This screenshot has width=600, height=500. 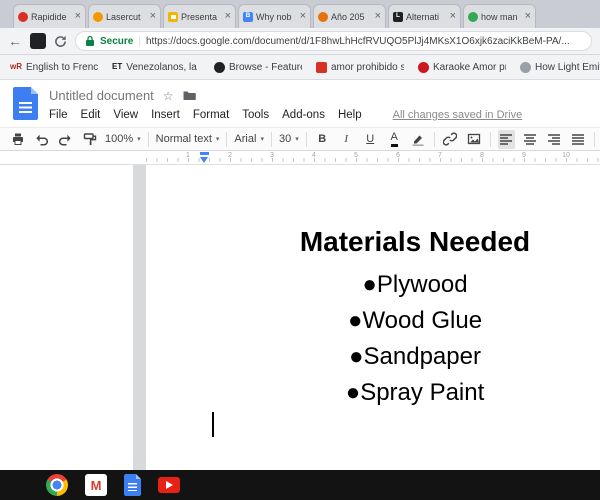 I want to click on tab-title: how man, so click(x=499, y=16).